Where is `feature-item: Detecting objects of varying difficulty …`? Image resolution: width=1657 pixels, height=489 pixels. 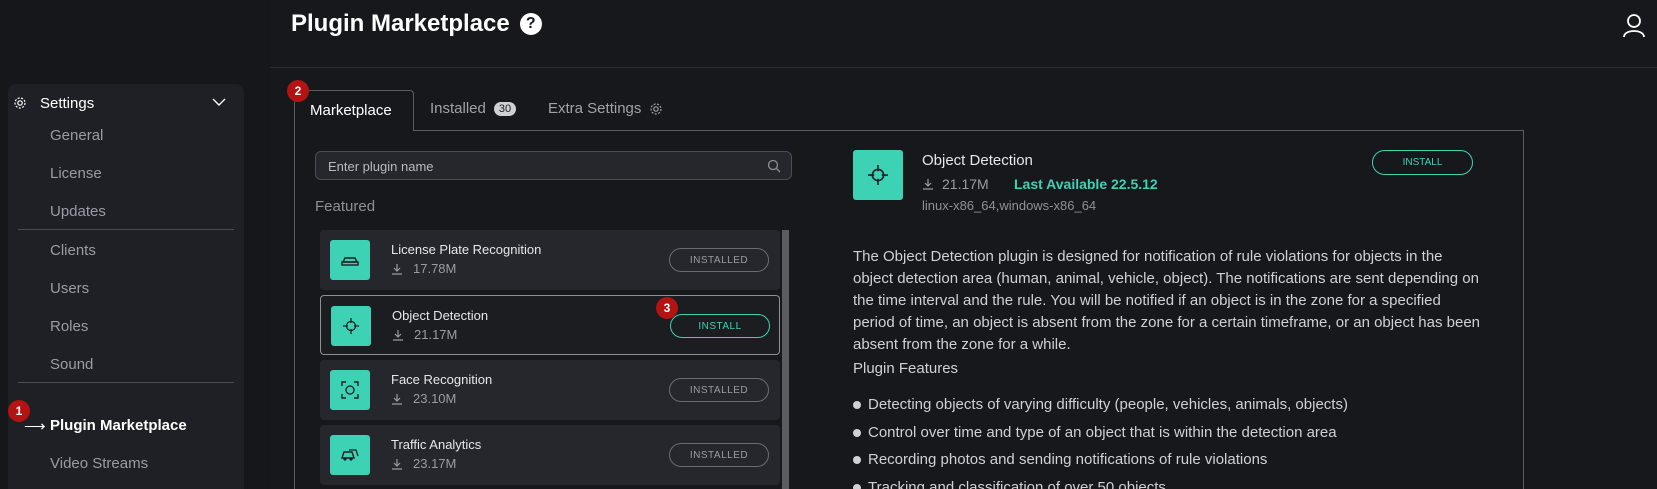 feature-item: Detecting objects of varying difficulty … is located at coordinates (1100, 410).